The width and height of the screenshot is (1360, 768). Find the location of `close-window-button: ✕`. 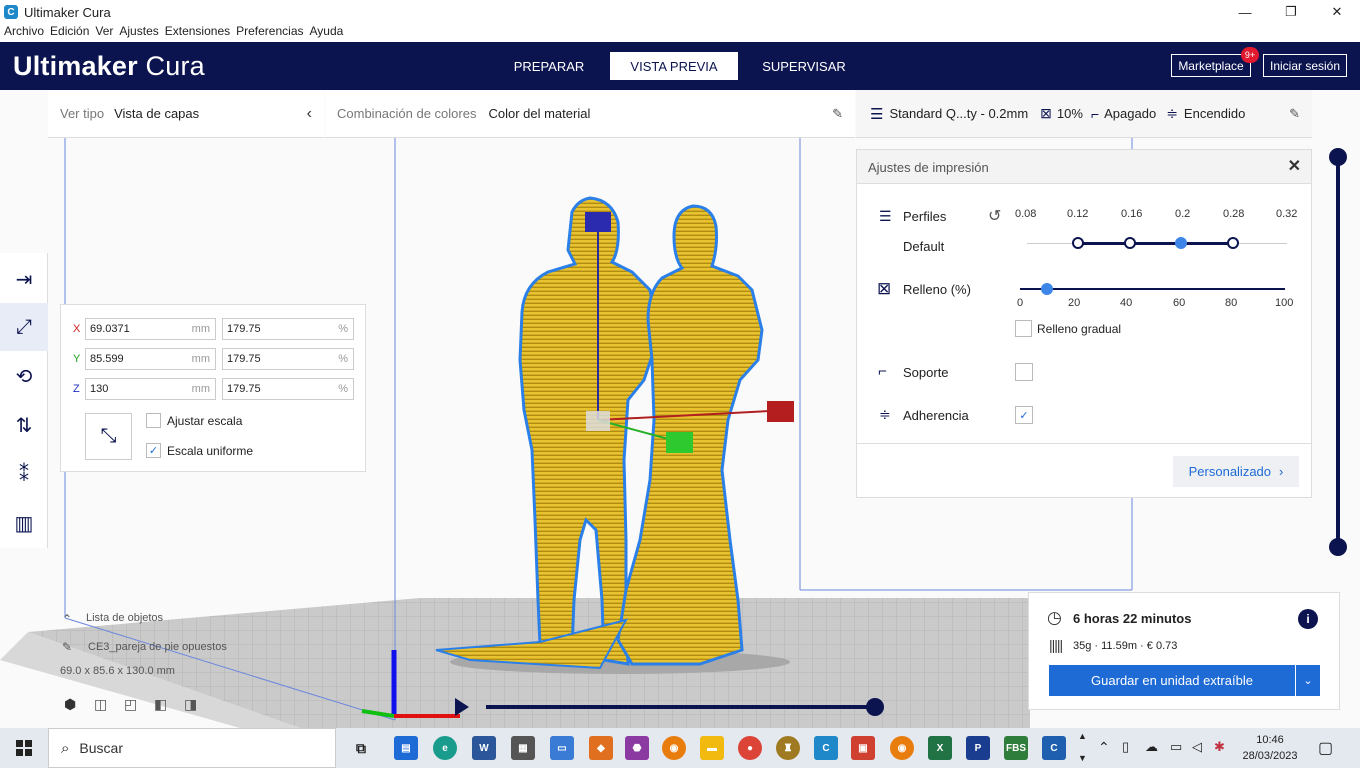

close-window-button: ✕ is located at coordinates (1337, 12).